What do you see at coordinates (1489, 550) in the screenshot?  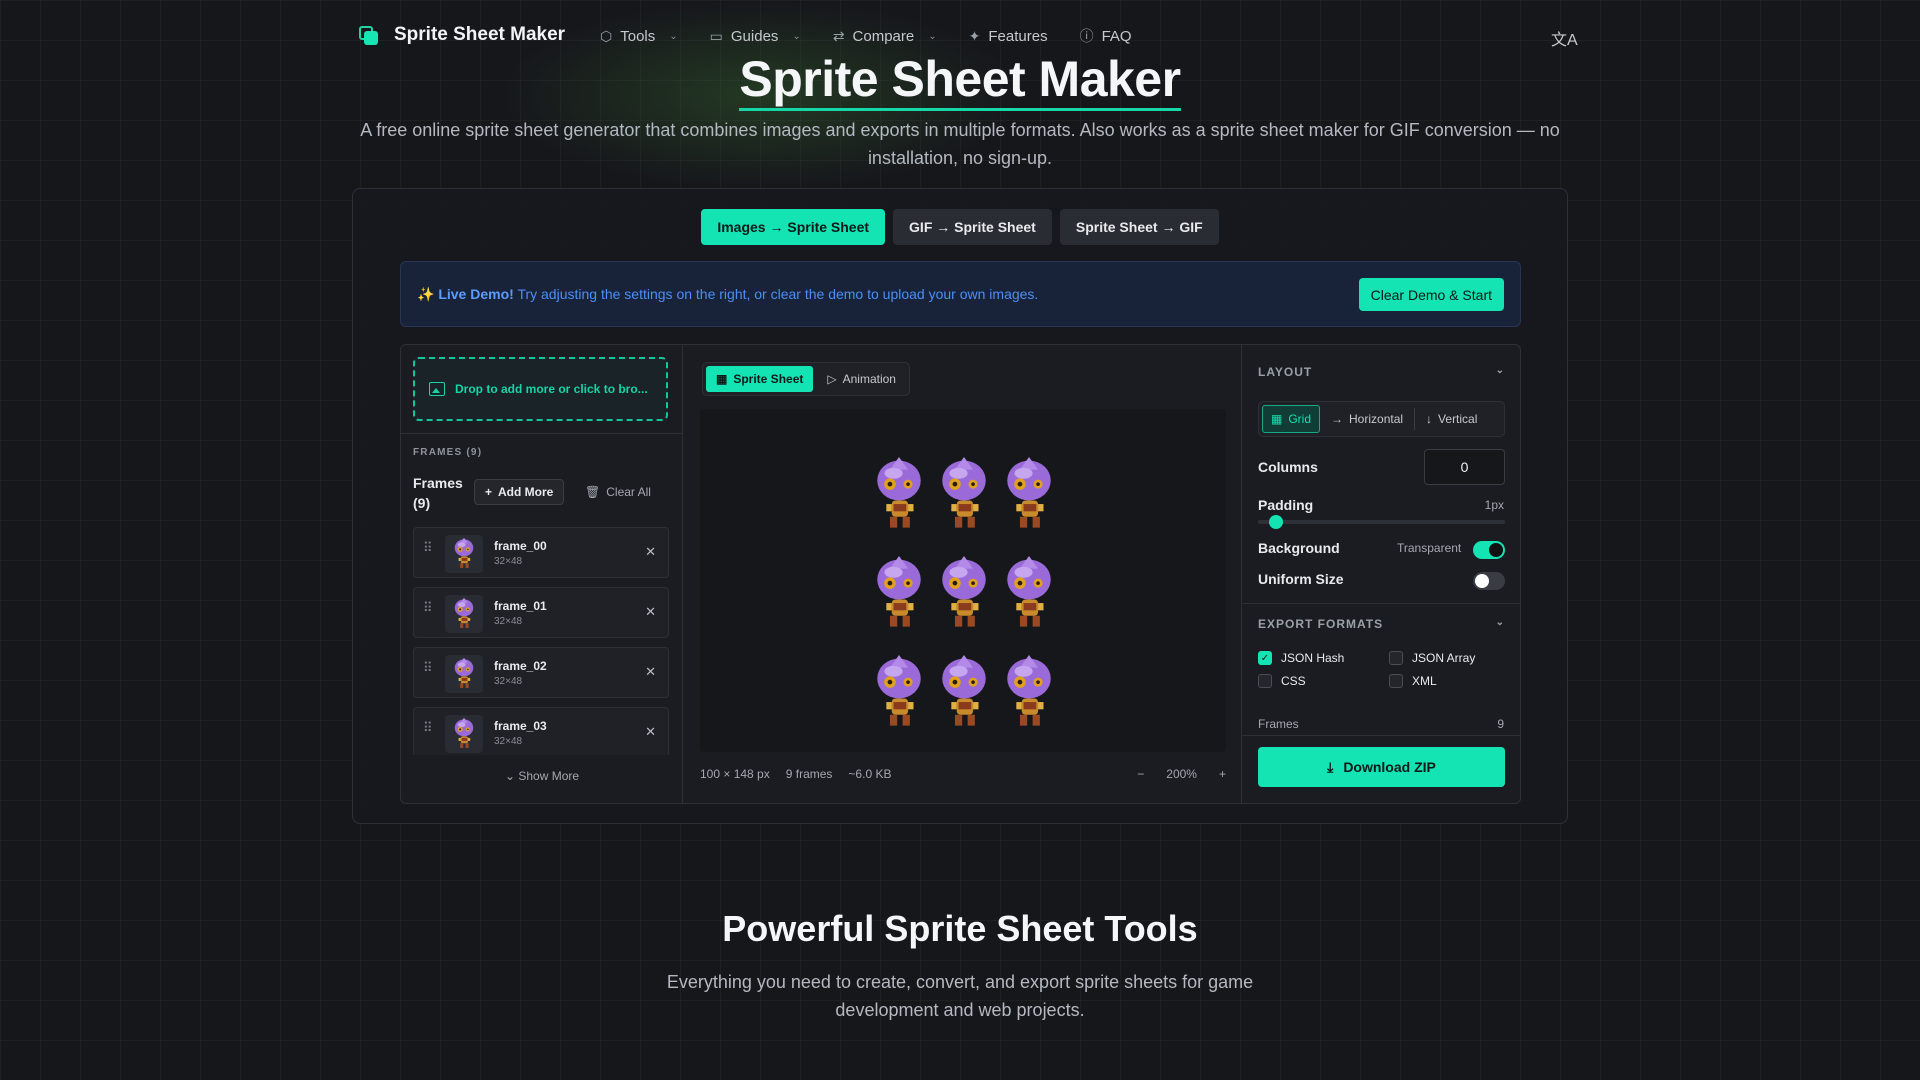 I see `background-toggle` at bounding box center [1489, 550].